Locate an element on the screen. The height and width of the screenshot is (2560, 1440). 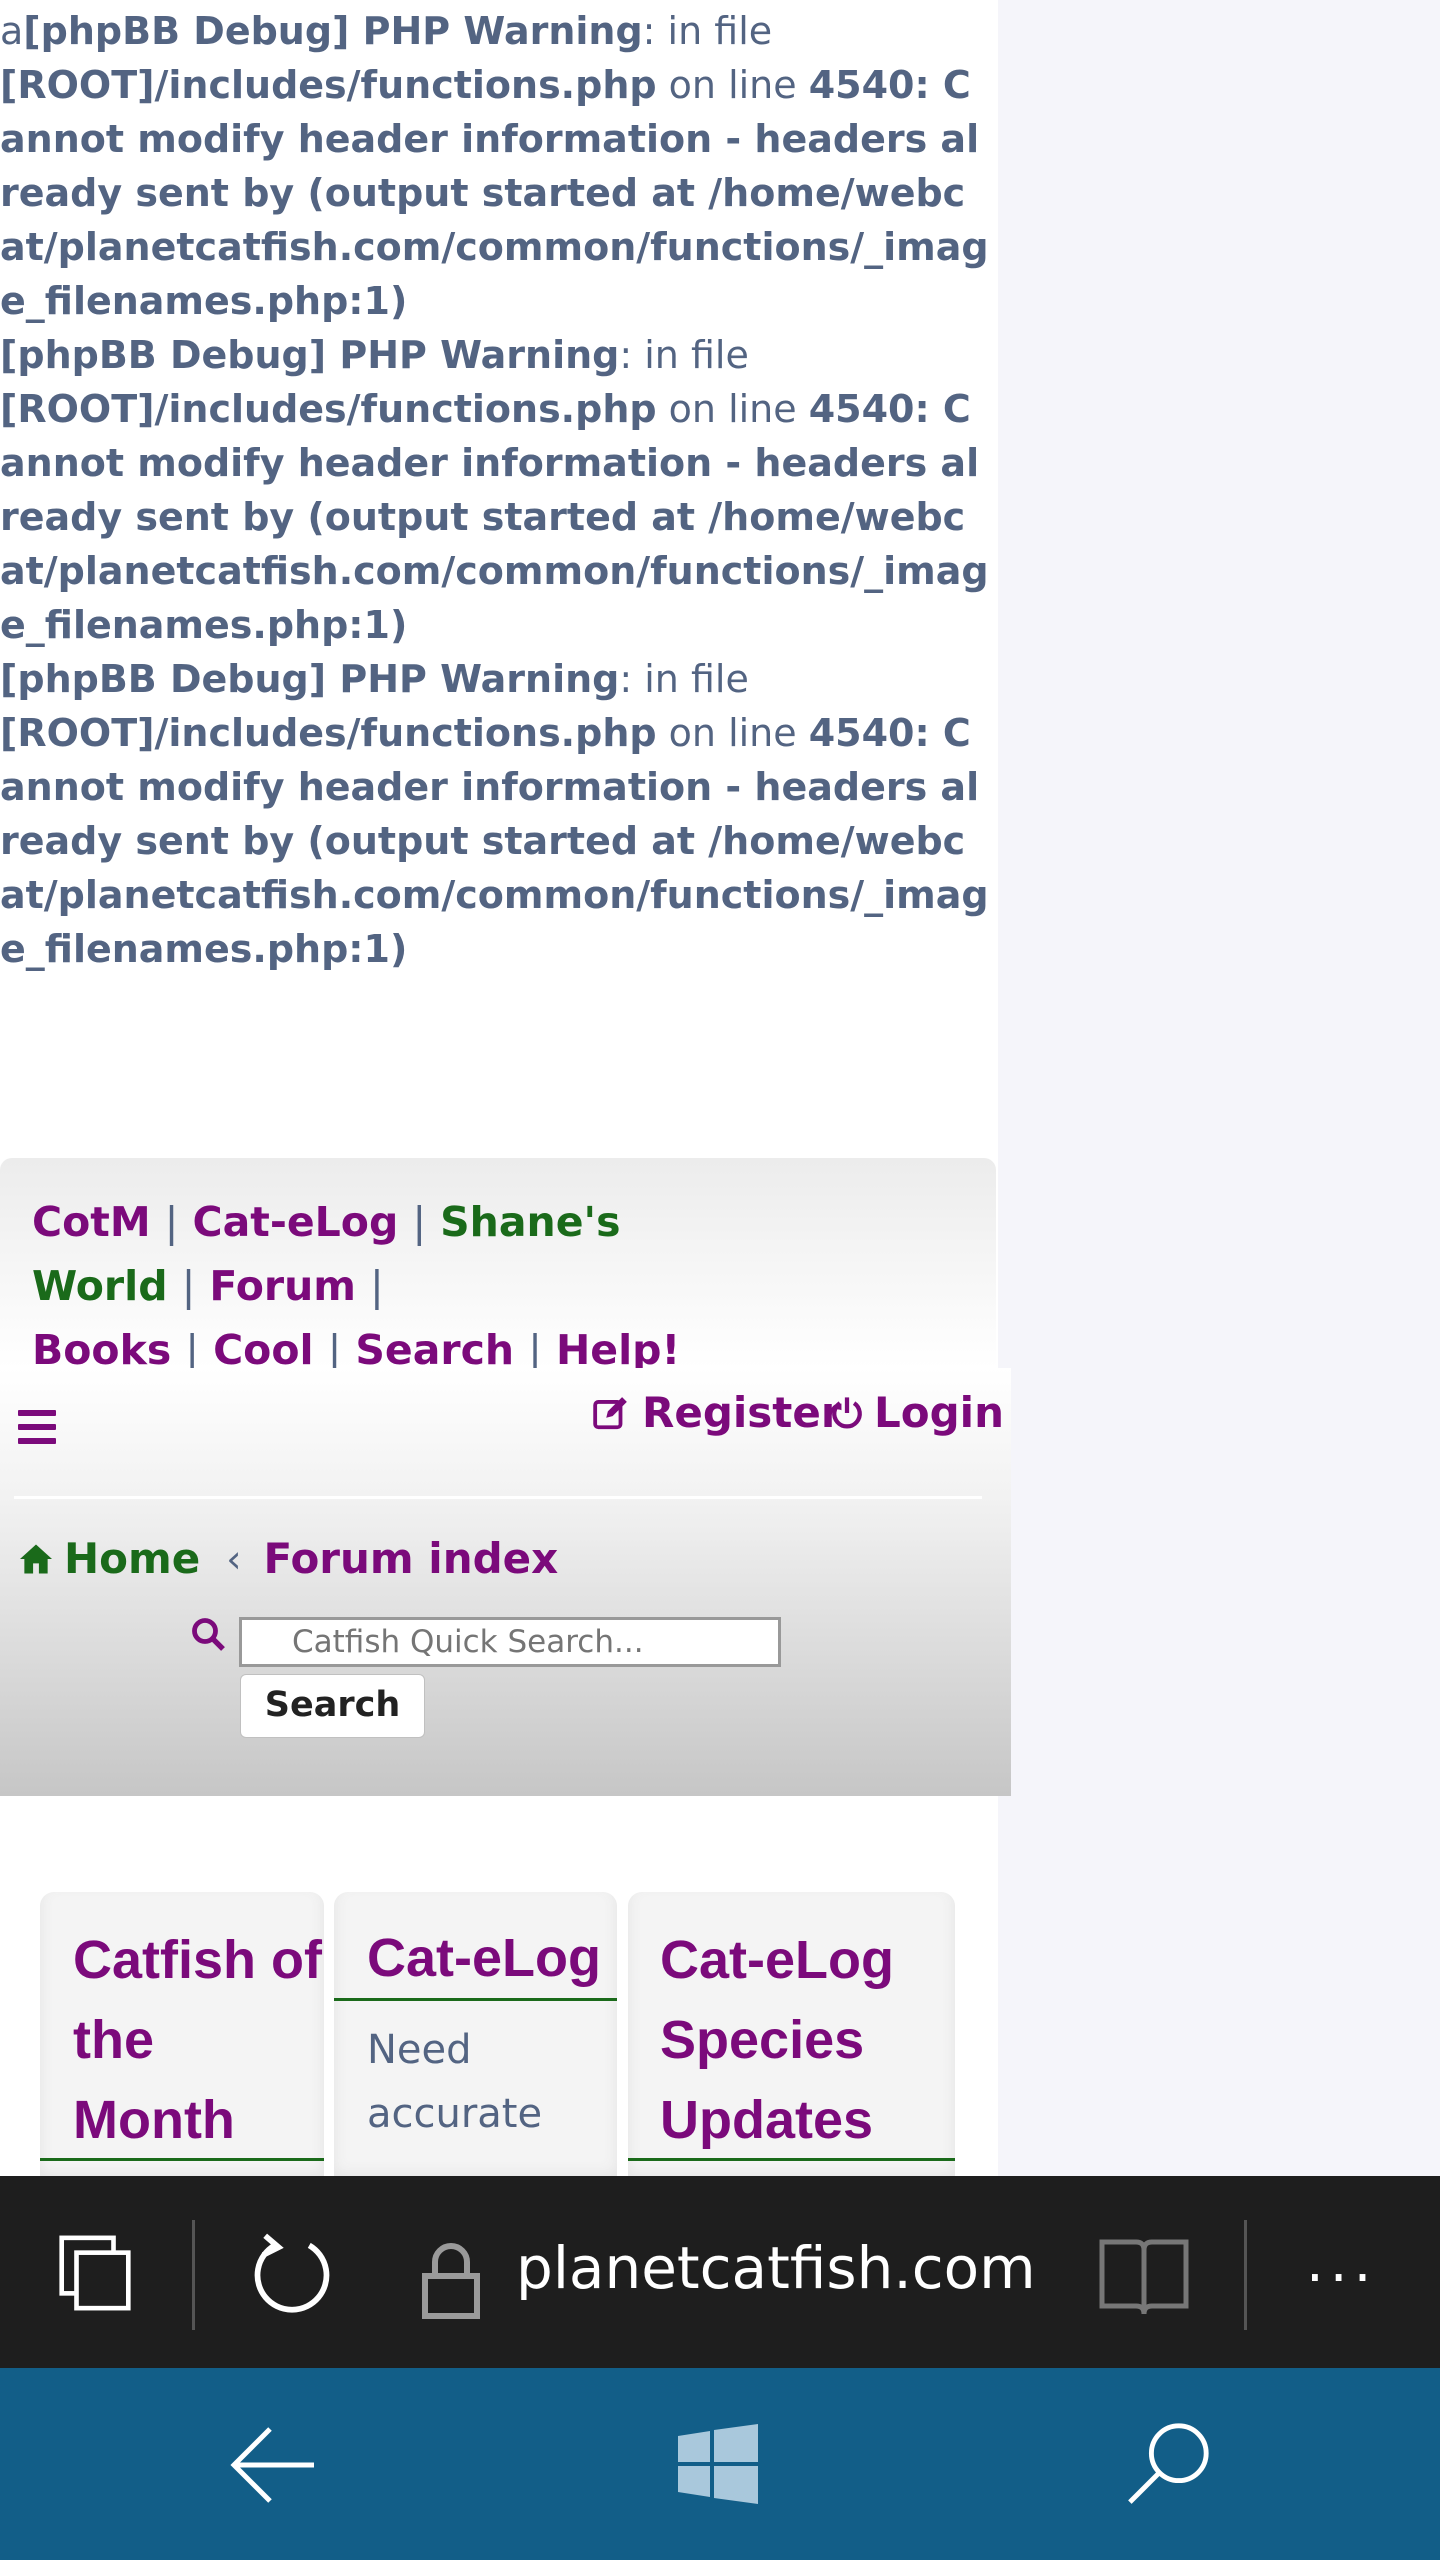
register-label: Register is located at coordinates (742, 1412).